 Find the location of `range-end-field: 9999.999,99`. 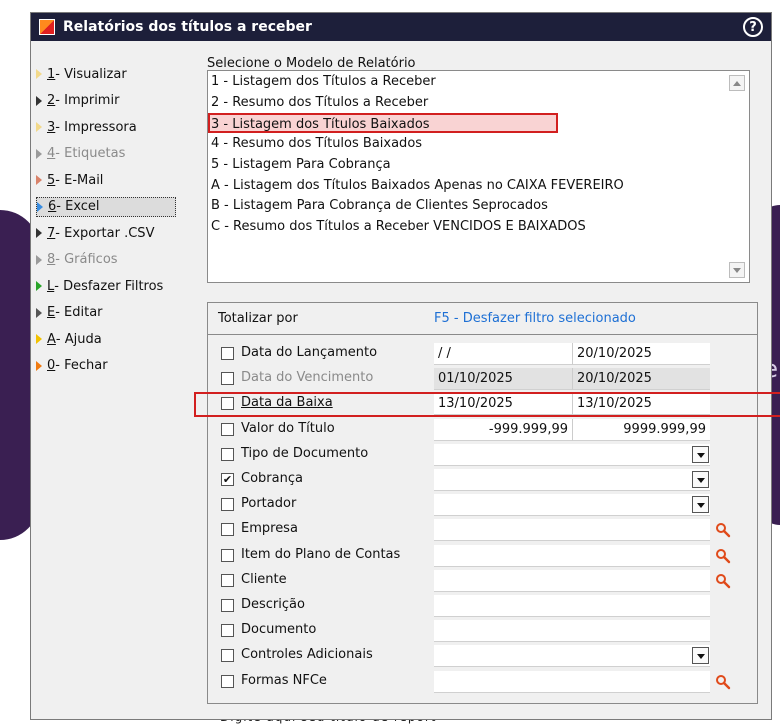

range-end-field: 9999.999,99 is located at coordinates (641, 429).